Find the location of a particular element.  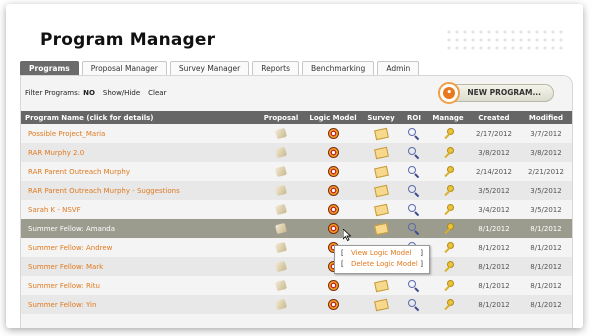

program-name-link: RAR Parent Outreach Murphy - Suggestions is located at coordinates (139, 190).